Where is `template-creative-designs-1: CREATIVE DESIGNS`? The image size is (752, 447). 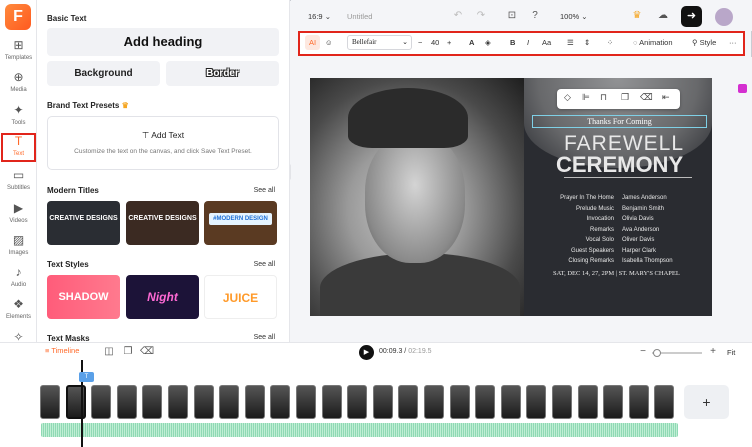
template-creative-designs-1: CREATIVE DESIGNS is located at coordinates (83, 223).